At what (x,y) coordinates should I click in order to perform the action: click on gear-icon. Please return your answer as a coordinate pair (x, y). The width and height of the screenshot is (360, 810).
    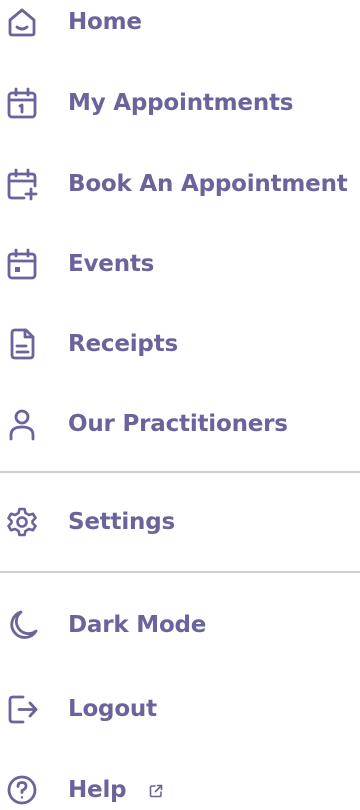
    Looking at the image, I should click on (22, 522).